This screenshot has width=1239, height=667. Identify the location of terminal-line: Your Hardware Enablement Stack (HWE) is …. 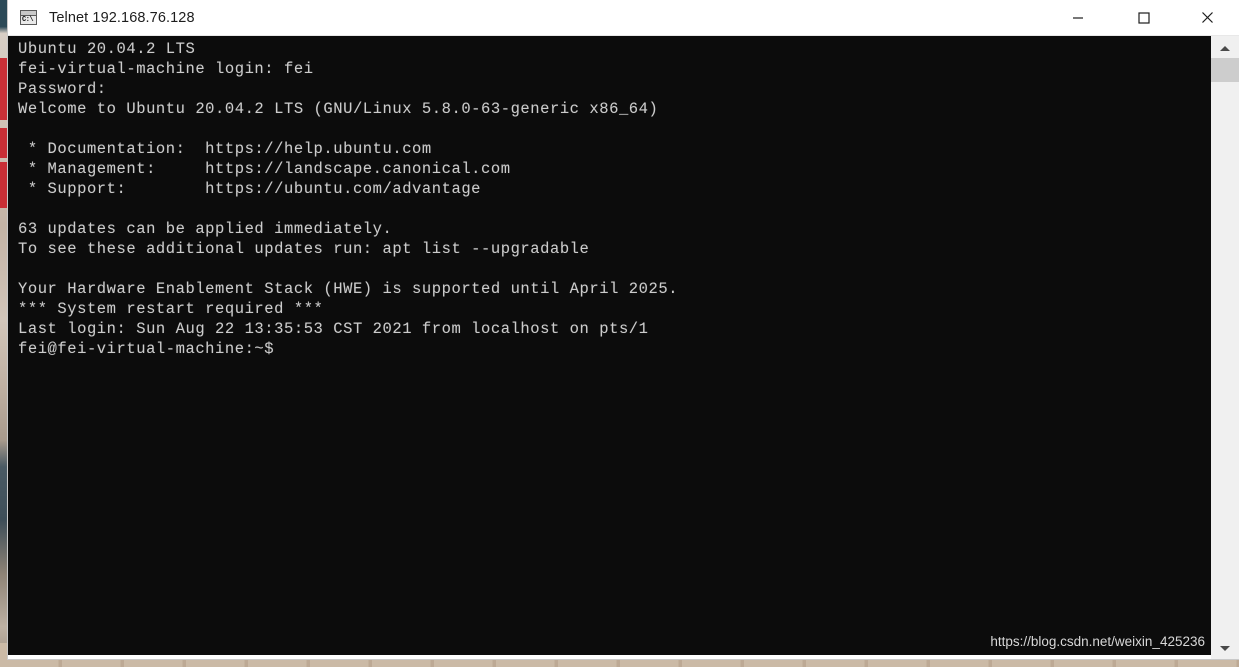
(348, 289).